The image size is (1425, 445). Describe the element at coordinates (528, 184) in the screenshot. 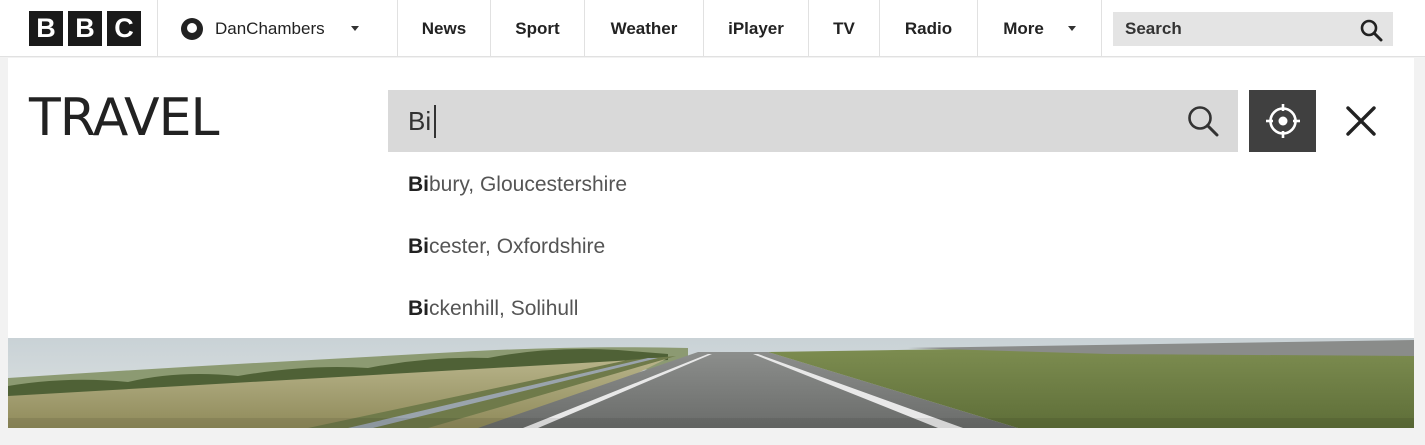

I see `suggestion-rest-text: bury, Gloucestershire` at that location.